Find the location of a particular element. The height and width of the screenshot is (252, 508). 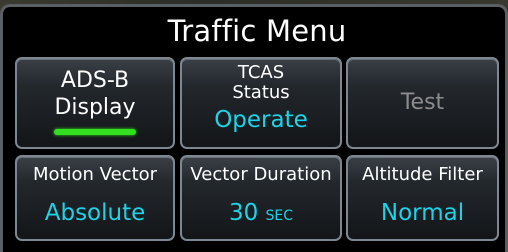

status-label: Status is located at coordinates (261, 92).